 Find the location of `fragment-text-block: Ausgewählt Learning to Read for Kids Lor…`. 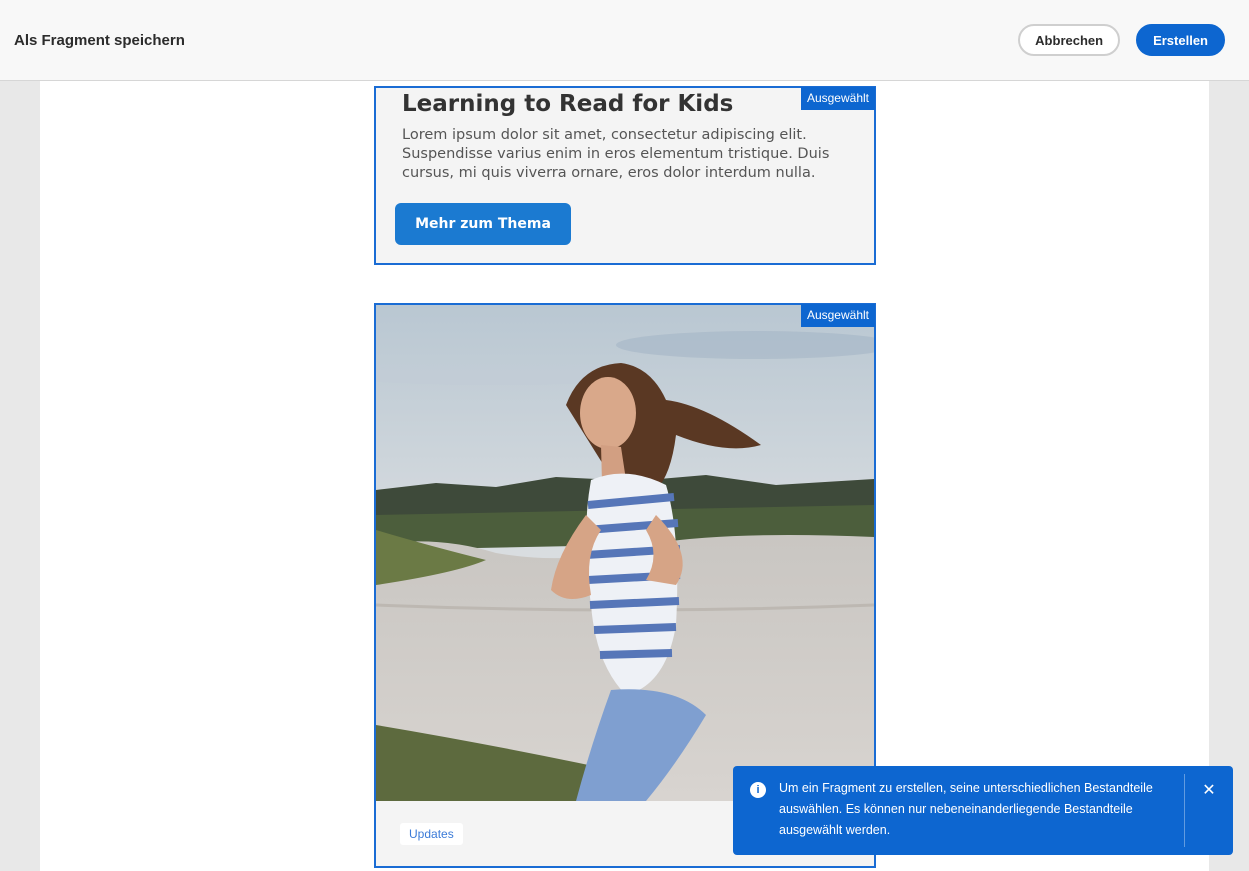

fragment-text-block: Ausgewählt Learning to Read for Kids Lor… is located at coordinates (625, 175).